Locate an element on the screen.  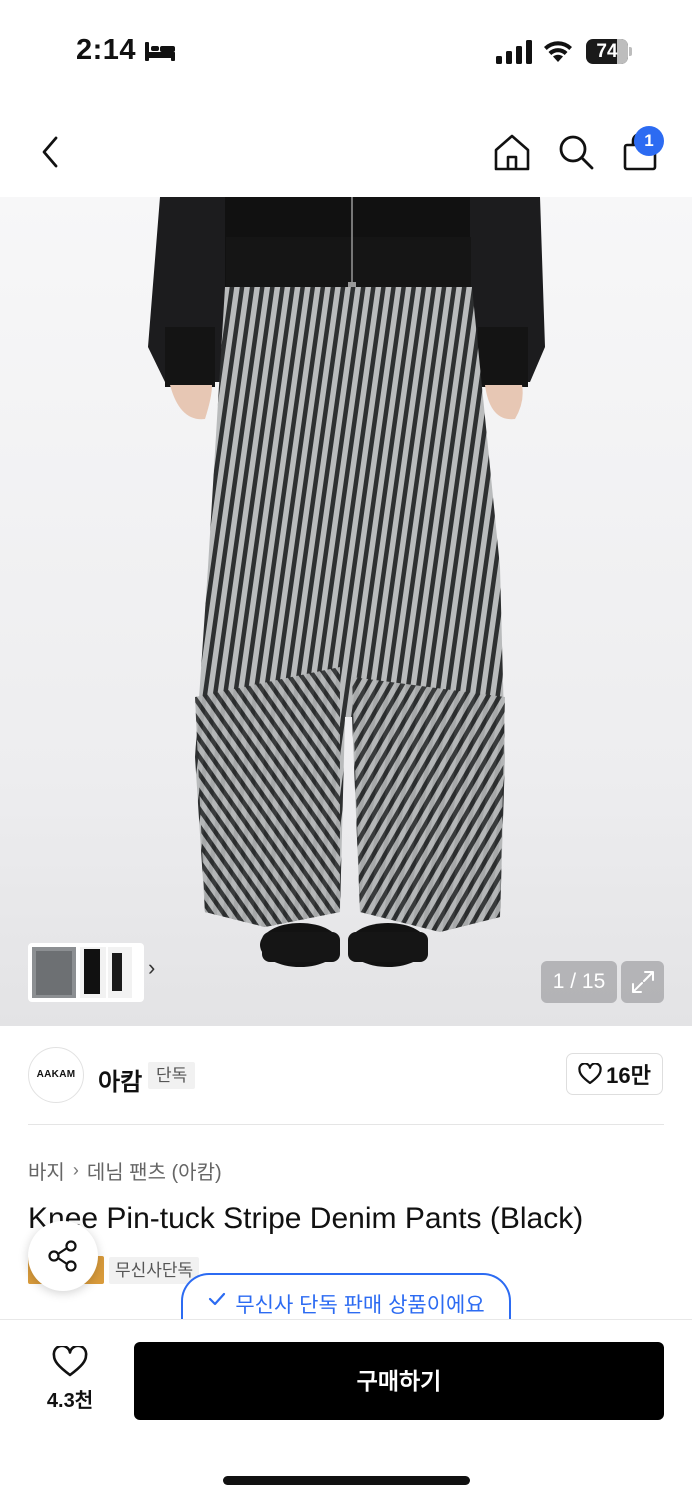
sleep-focus-icon is located at coordinates (160, 51).